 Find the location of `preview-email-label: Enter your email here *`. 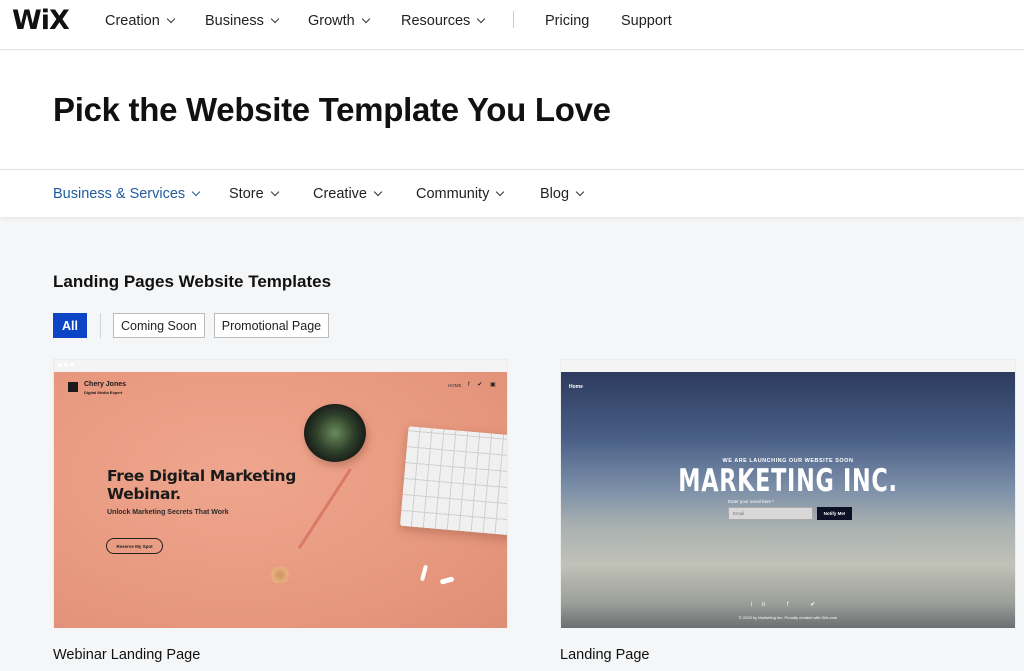

preview-email-label: Enter your email here * is located at coordinates (751, 501).